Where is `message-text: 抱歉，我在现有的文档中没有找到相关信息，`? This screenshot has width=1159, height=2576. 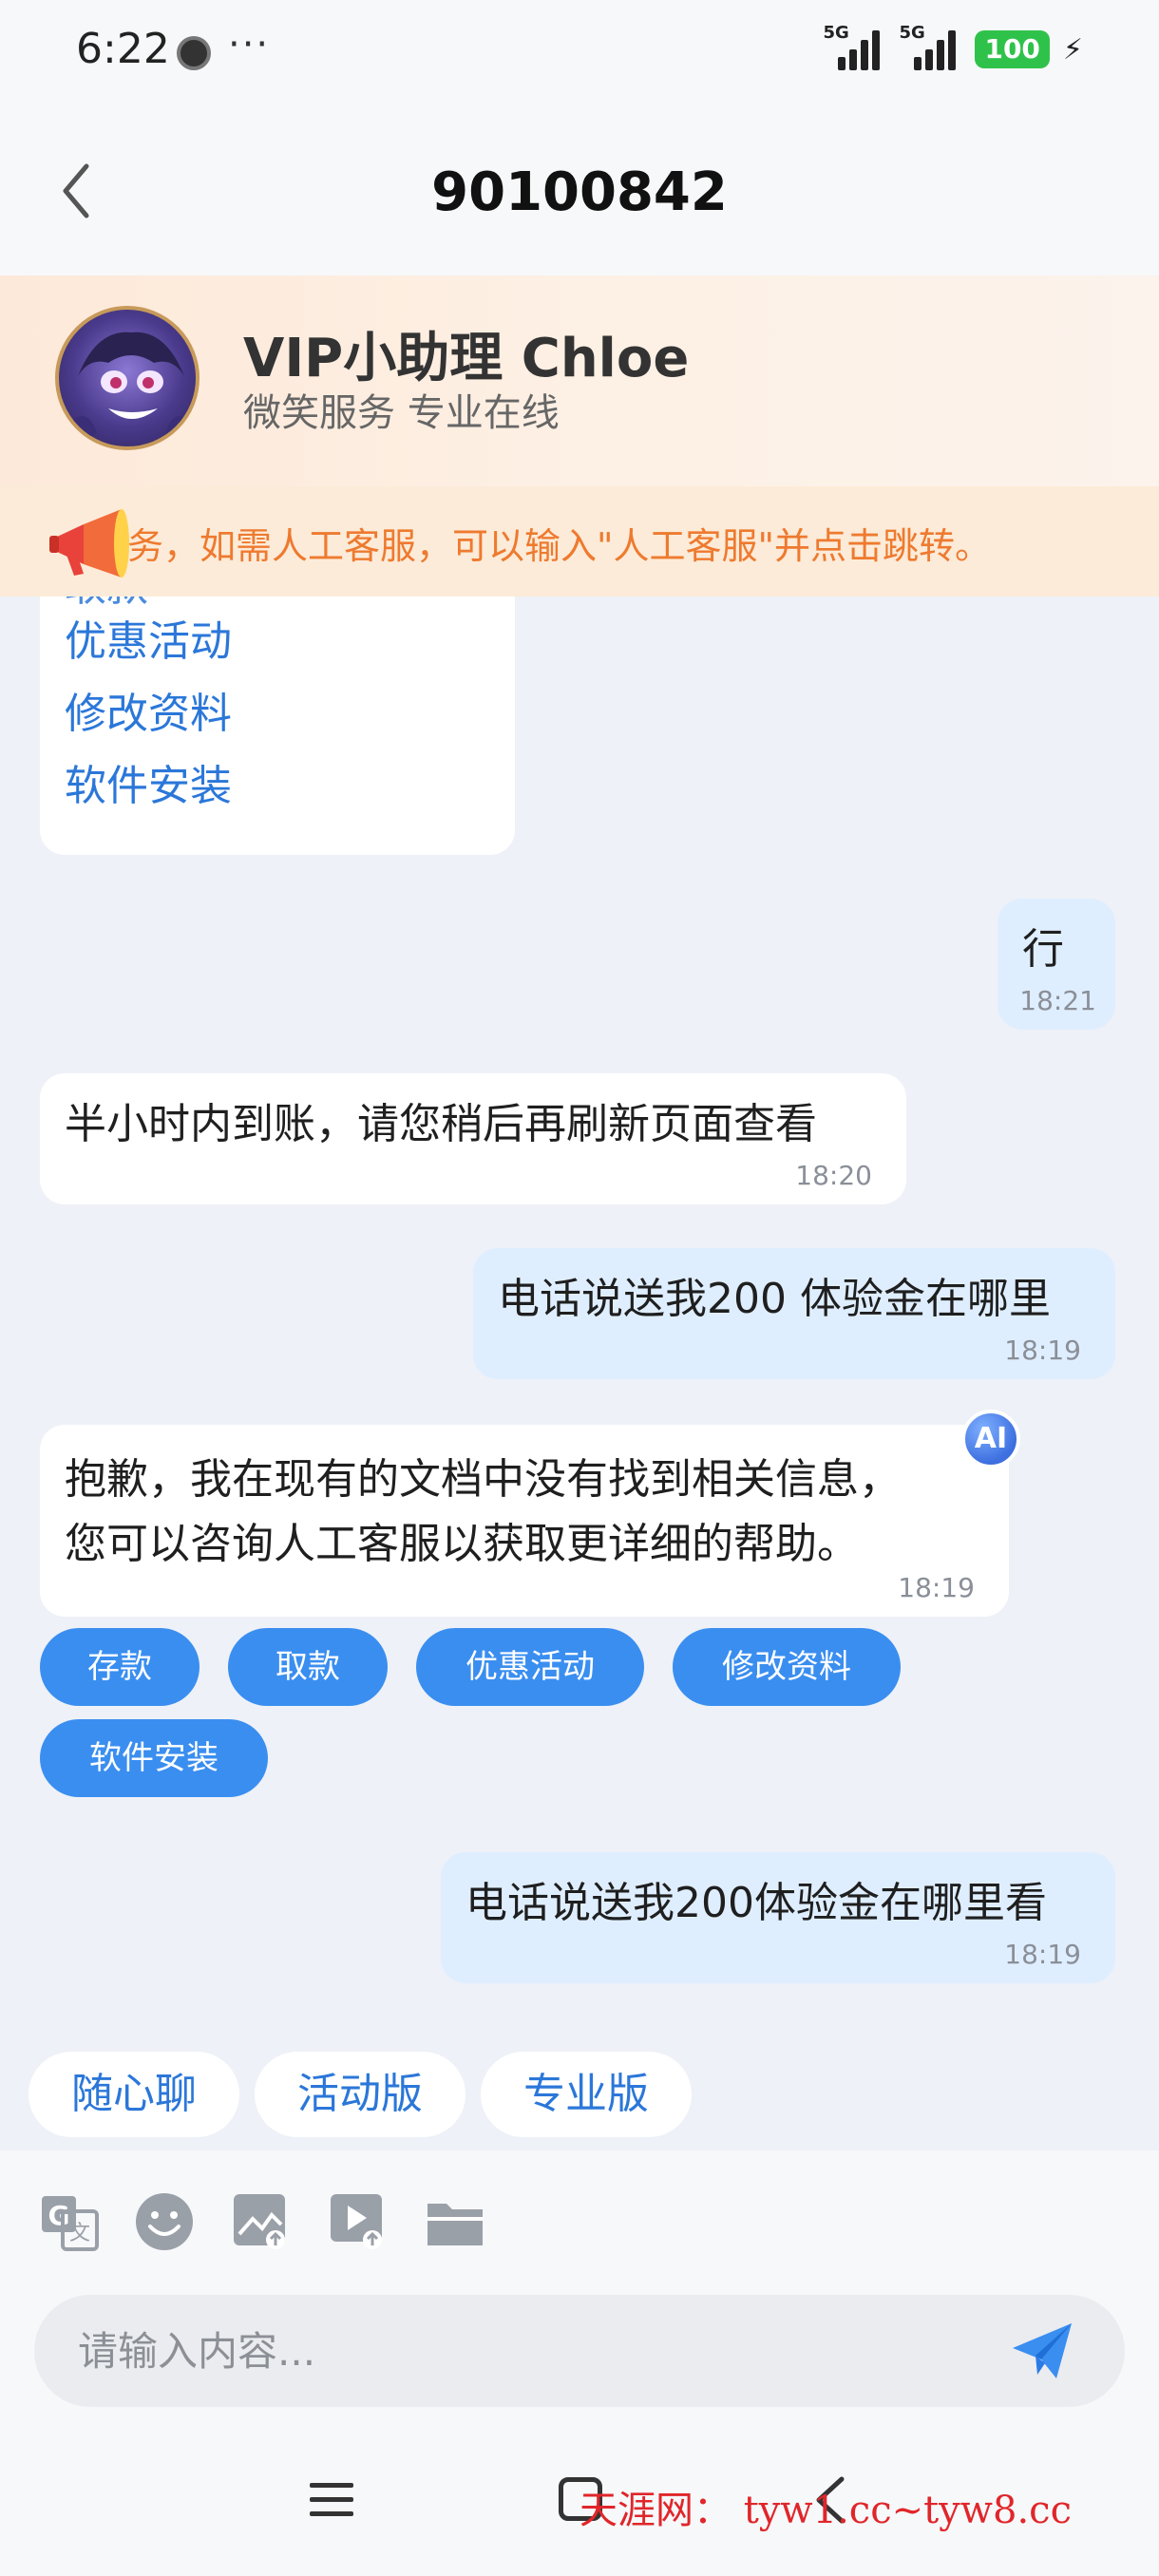 message-text: 抱歉，我在现有的文档中没有找到相关信息， is located at coordinates (483, 1479).